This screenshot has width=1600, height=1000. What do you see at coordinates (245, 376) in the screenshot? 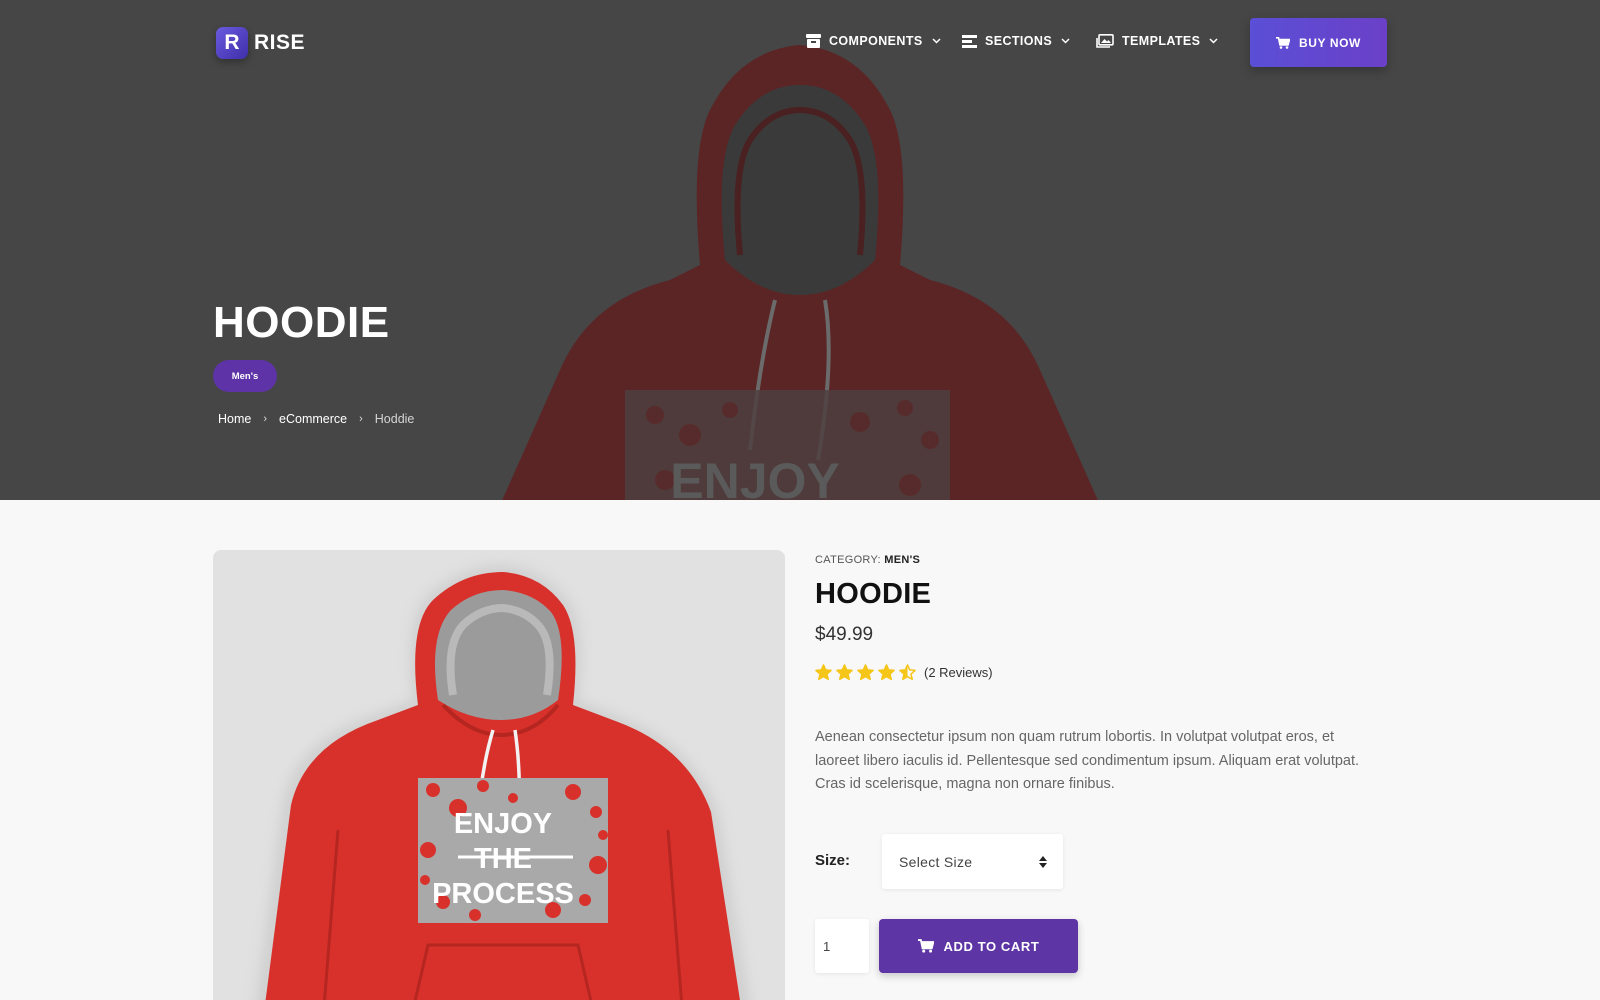
I see `category-badge: Men's` at bounding box center [245, 376].